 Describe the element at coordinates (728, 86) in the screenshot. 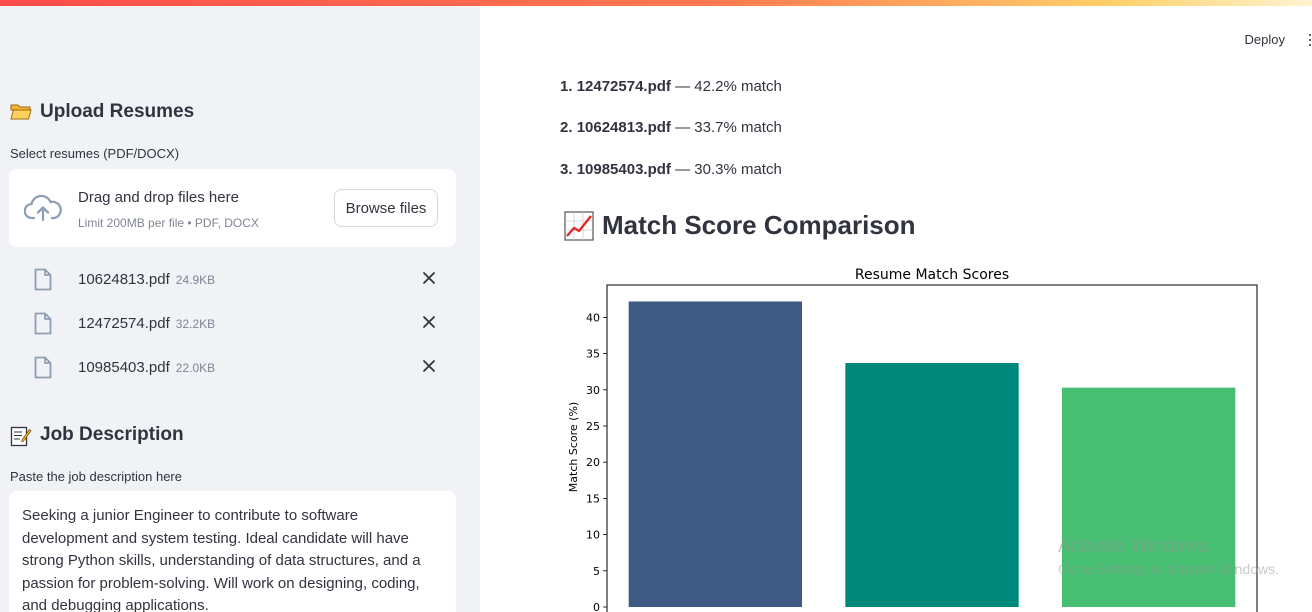

I see `ranking-score: — 42.2% match` at that location.